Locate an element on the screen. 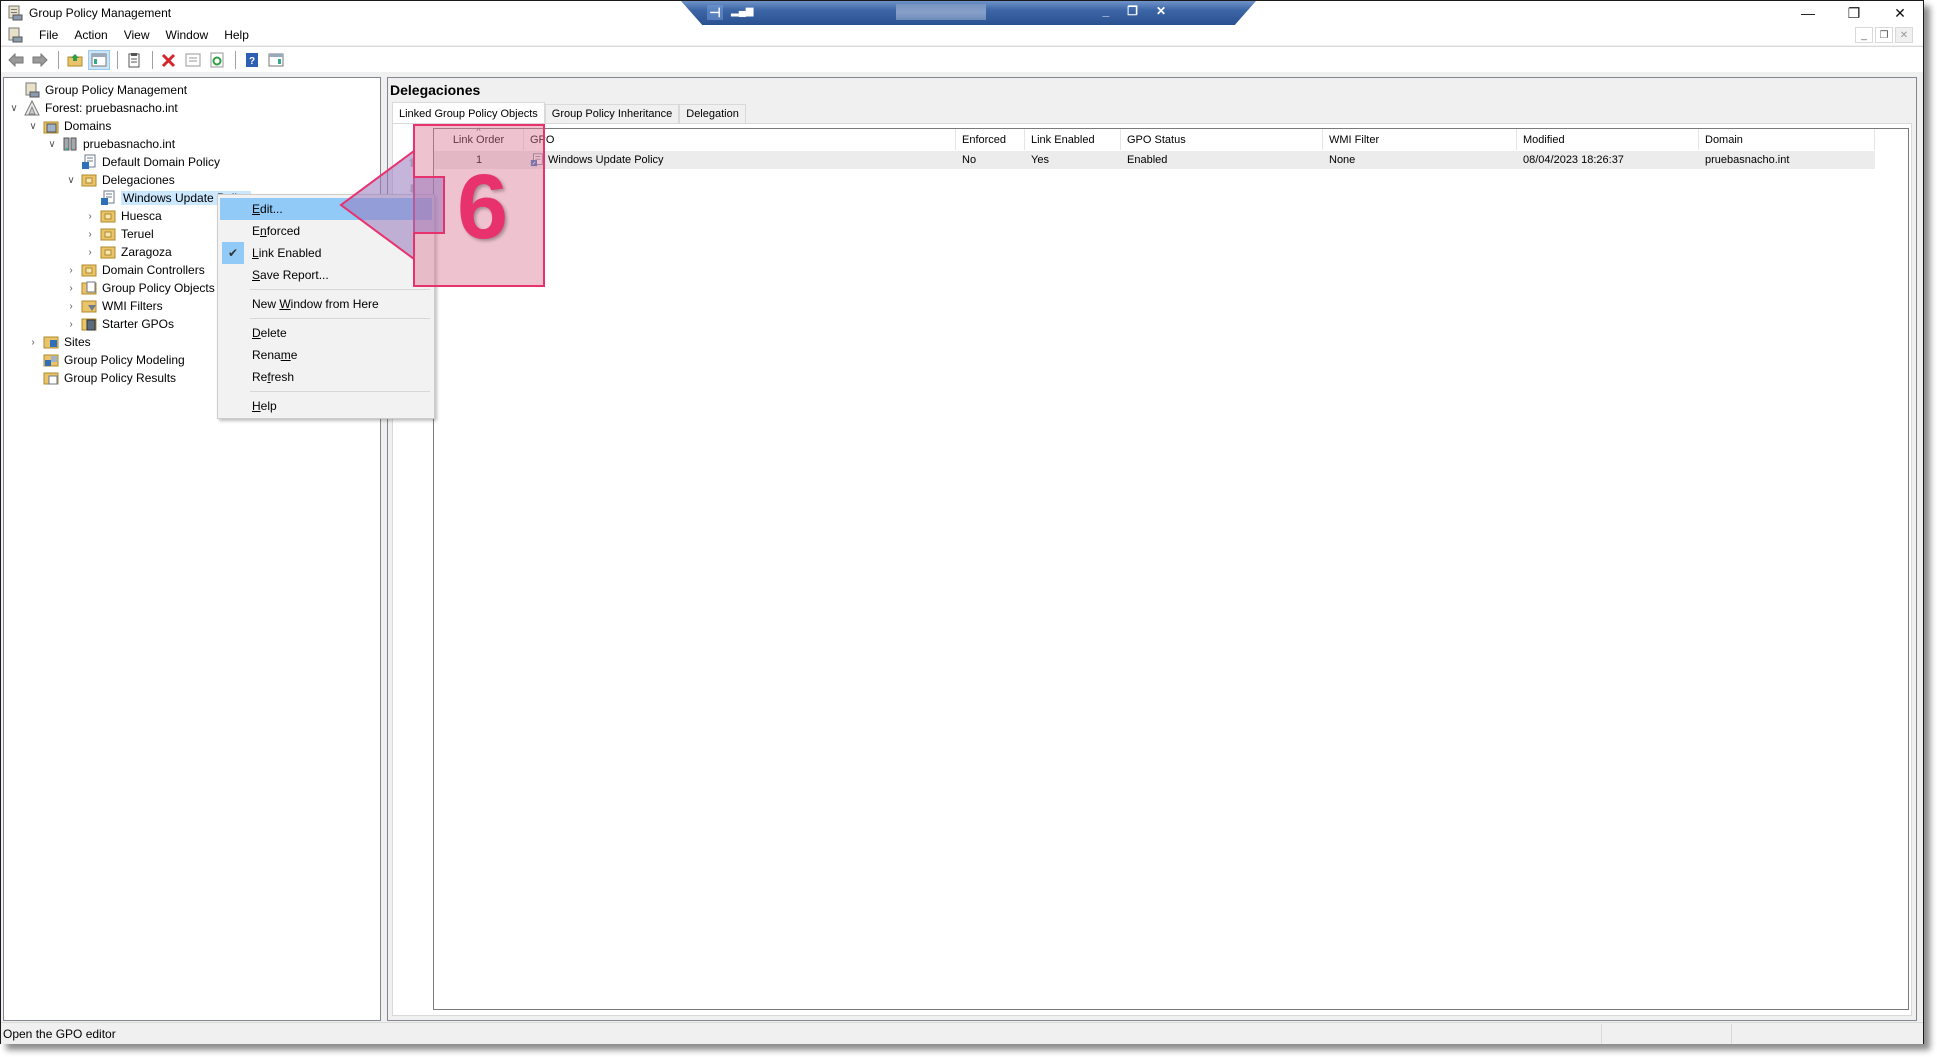  toolbar-separator is located at coordinates (235, 59).